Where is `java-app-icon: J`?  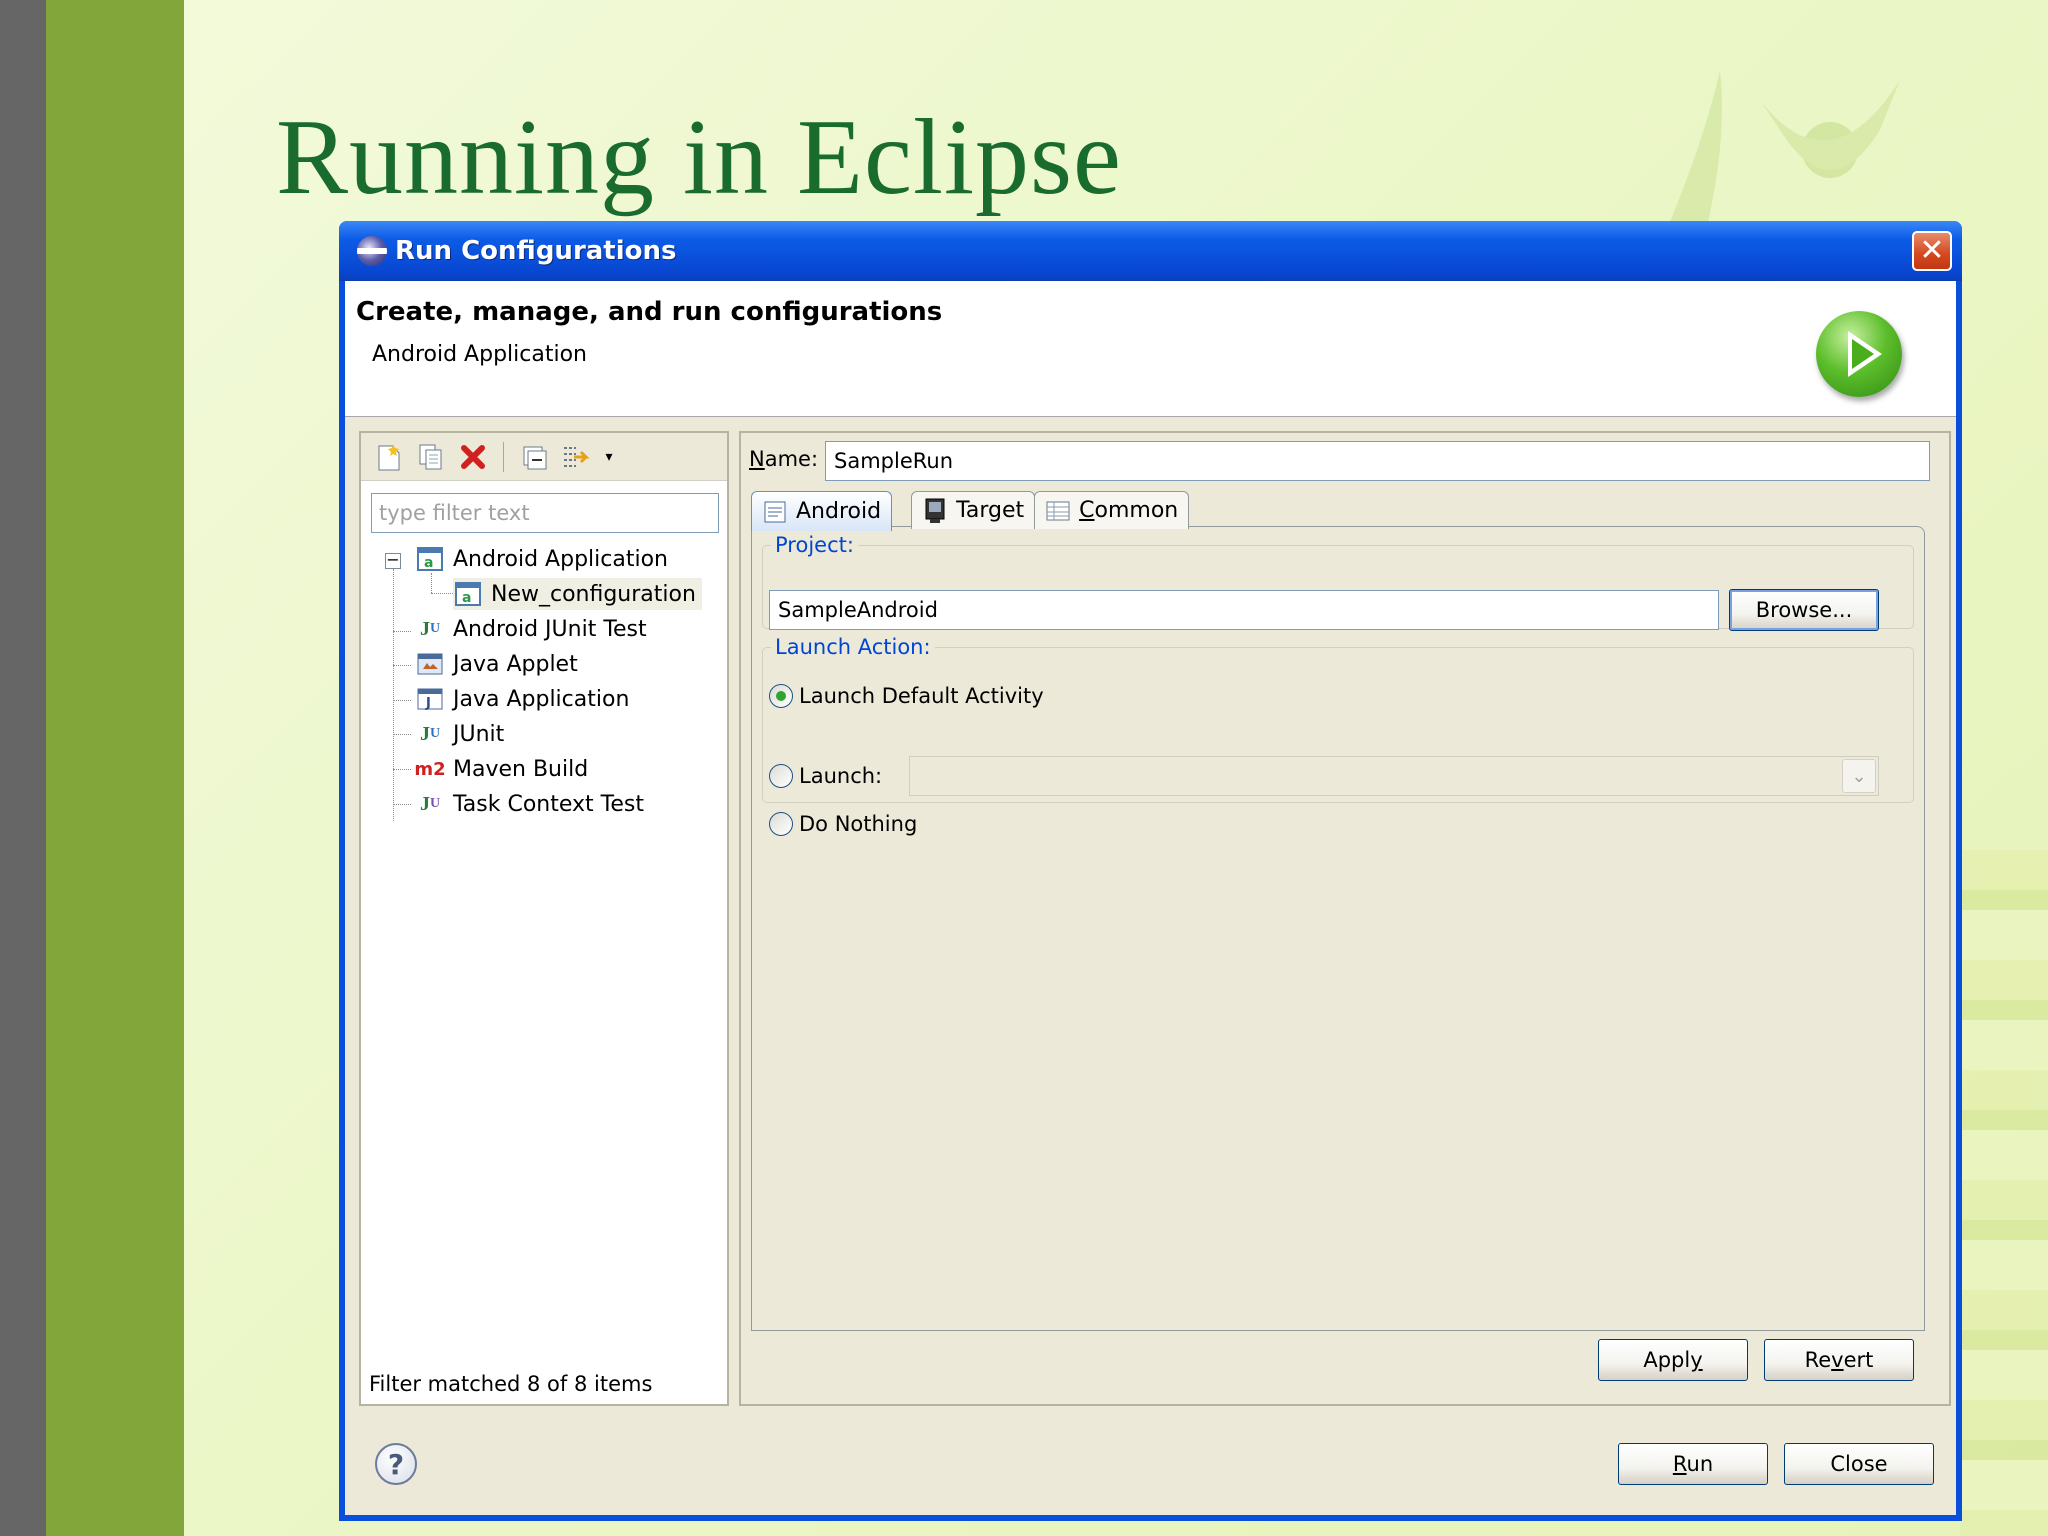
java-app-icon: J is located at coordinates (430, 699).